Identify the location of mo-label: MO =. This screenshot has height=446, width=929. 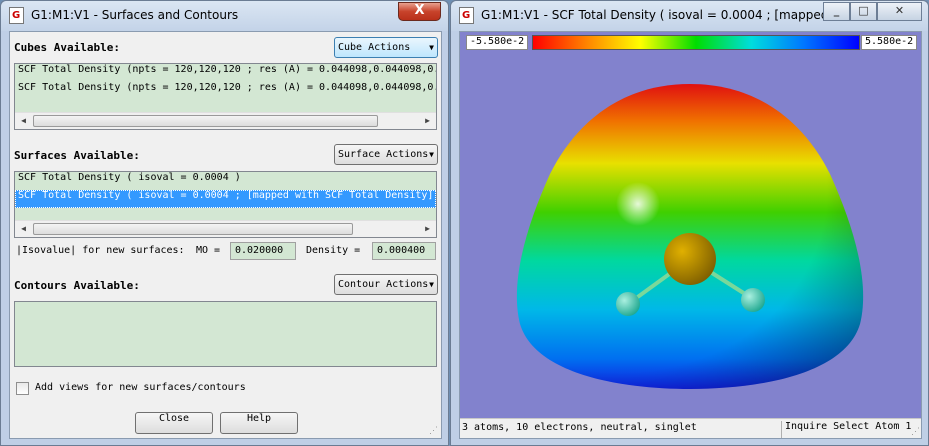
(208, 250).